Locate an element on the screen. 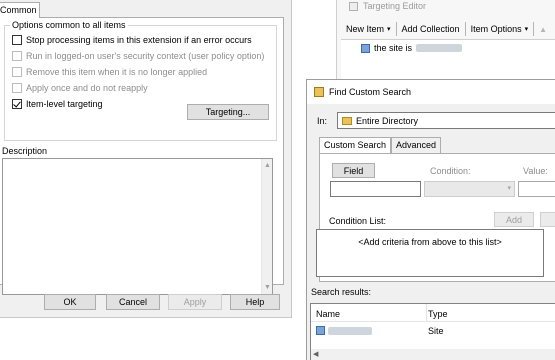  row-type: Site is located at coordinates (436, 331).